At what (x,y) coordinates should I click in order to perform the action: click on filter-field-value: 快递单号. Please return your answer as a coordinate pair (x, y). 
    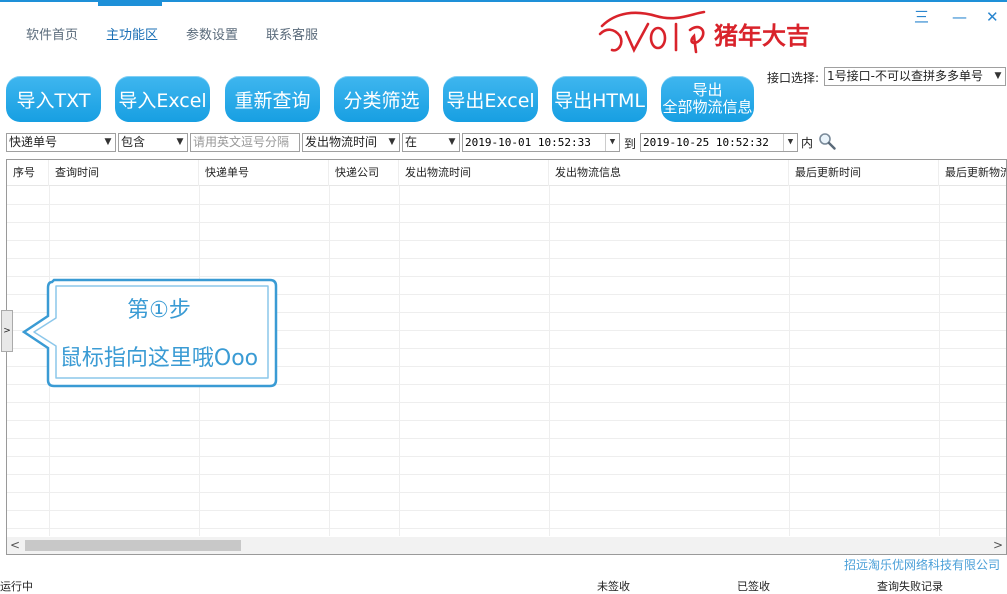
    Looking at the image, I should click on (33, 142).